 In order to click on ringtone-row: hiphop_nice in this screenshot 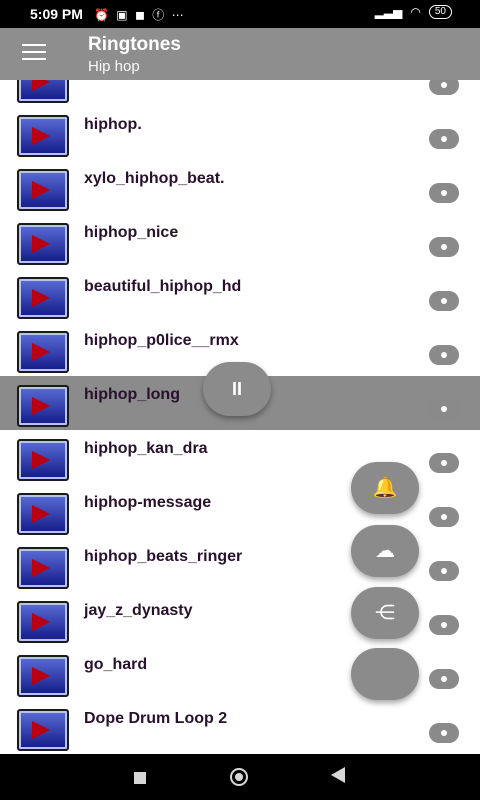, I will do `click(240, 241)`.